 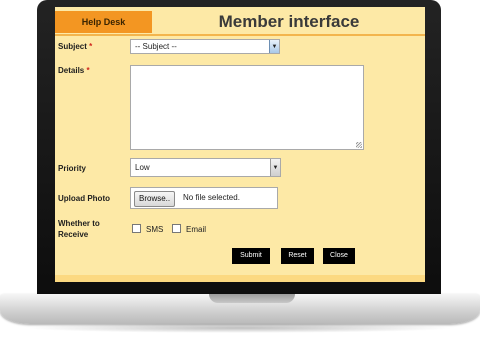 I want to click on page-title: Member interface, so click(x=289, y=21).